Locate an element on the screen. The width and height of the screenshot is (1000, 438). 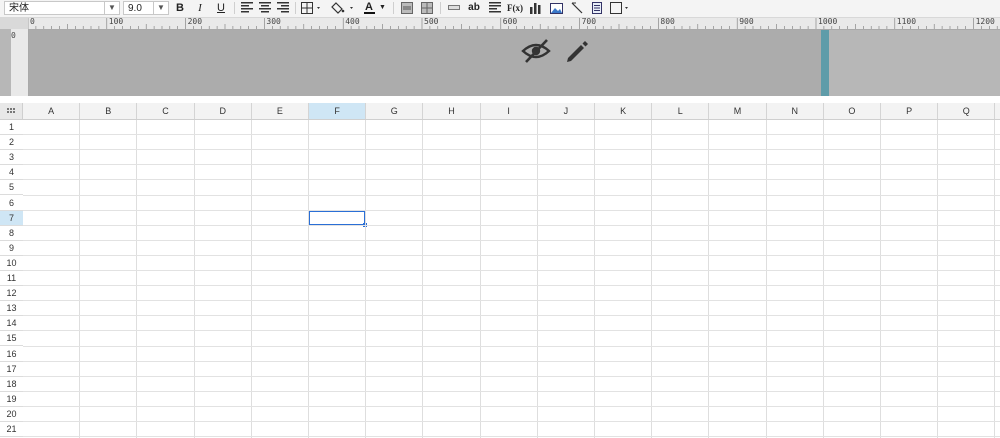
column-header-d: D is located at coordinates (223, 111).